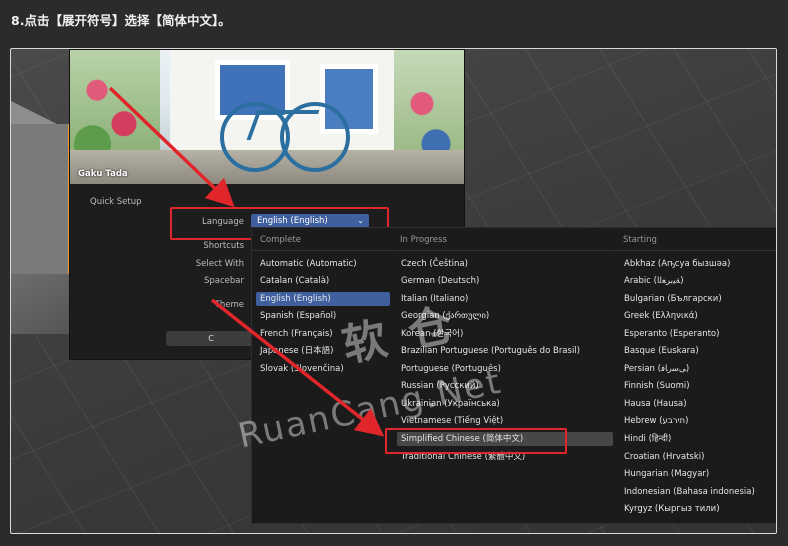 The width and height of the screenshot is (788, 546). Describe the element at coordinates (116, 202) in the screenshot. I see `quick-setup-title: Quick Setup` at that location.